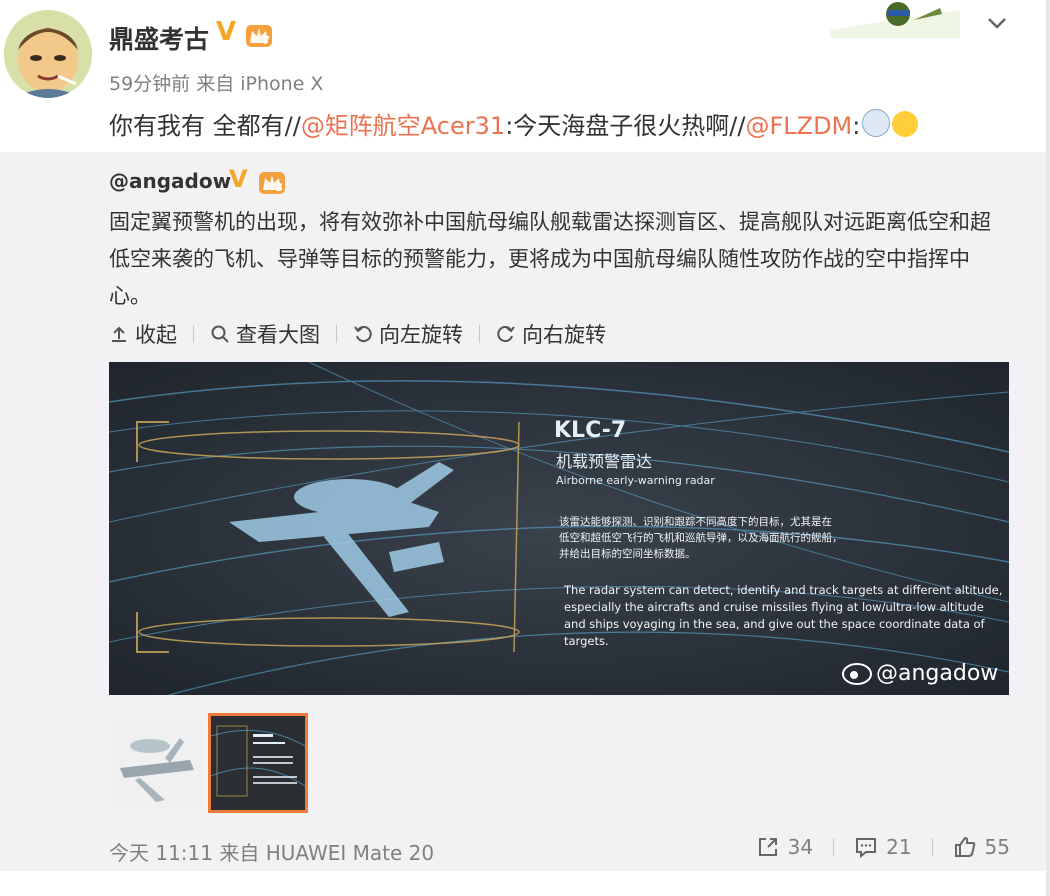  I want to click on post-content: 你有我有 全都有//@矩阵航空Acer31:今天海盘子很火热啊//@FLZDM:, so click(514, 123).